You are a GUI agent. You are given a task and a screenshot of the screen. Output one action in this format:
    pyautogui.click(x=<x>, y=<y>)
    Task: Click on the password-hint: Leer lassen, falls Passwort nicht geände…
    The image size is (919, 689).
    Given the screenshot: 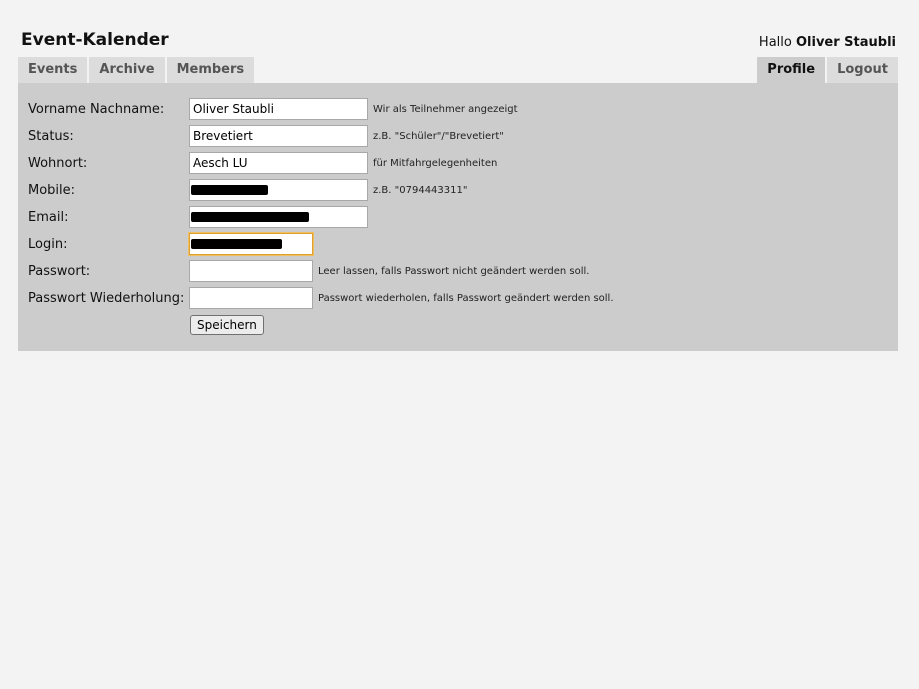 What is the action you would take?
    pyautogui.click(x=454, y=271)
    